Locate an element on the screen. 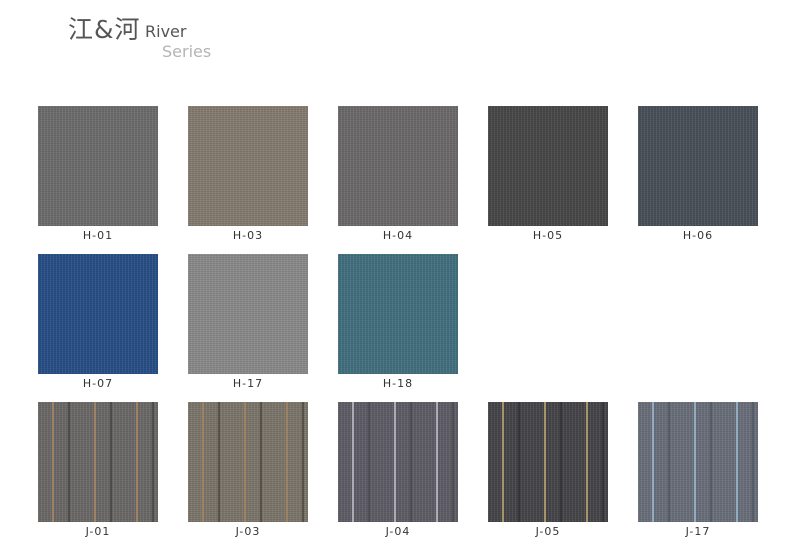 The height and width of the screenshot is (555, 800). swatch-code-label: H-07 is located at coordinates (98, 383).